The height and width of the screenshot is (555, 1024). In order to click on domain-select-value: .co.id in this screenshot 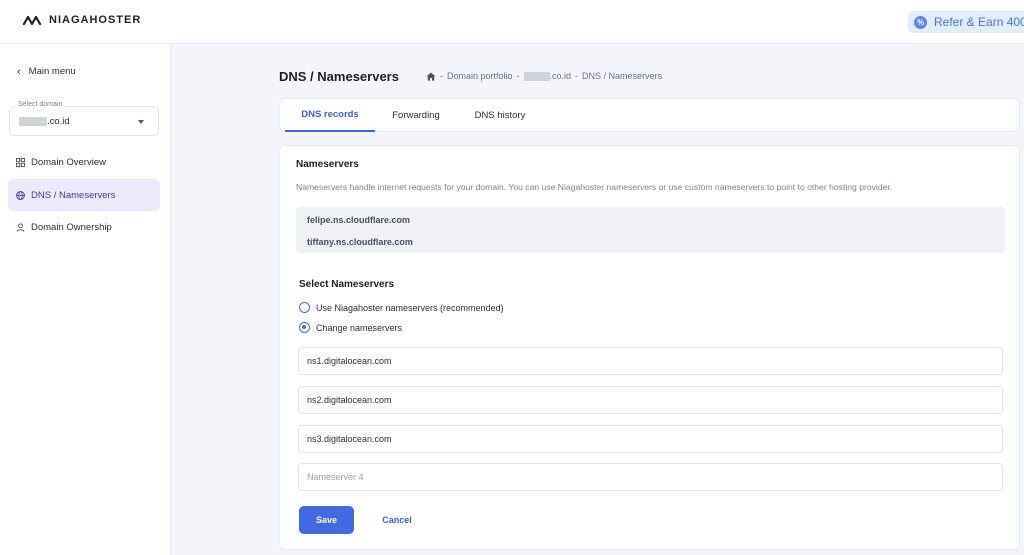, I will do `click(44, 121)`.